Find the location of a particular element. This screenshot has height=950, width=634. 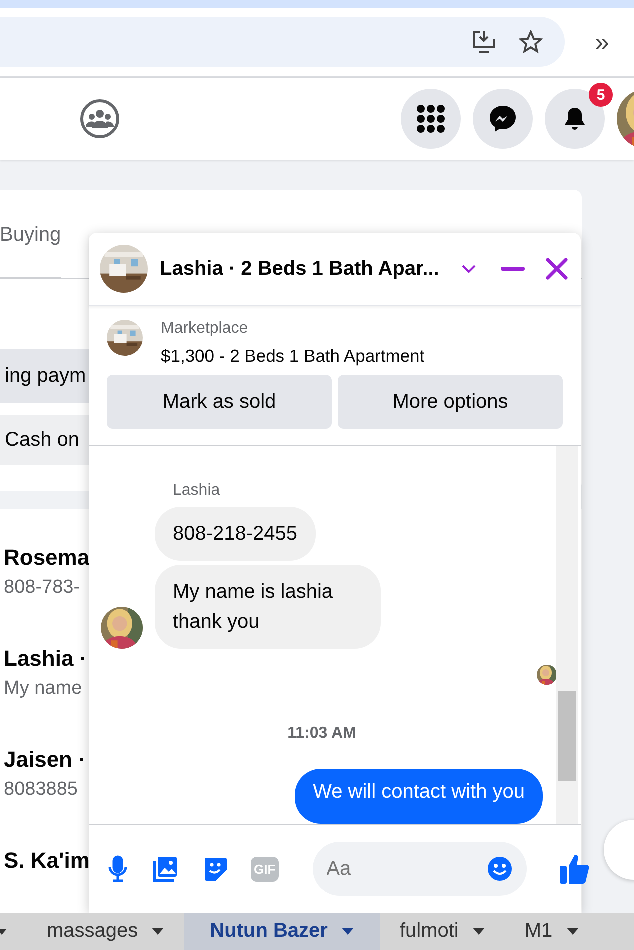

listing-title: $1,300 - 2 Beds 1 Bath Apartment is located at coordinates (293, 356).